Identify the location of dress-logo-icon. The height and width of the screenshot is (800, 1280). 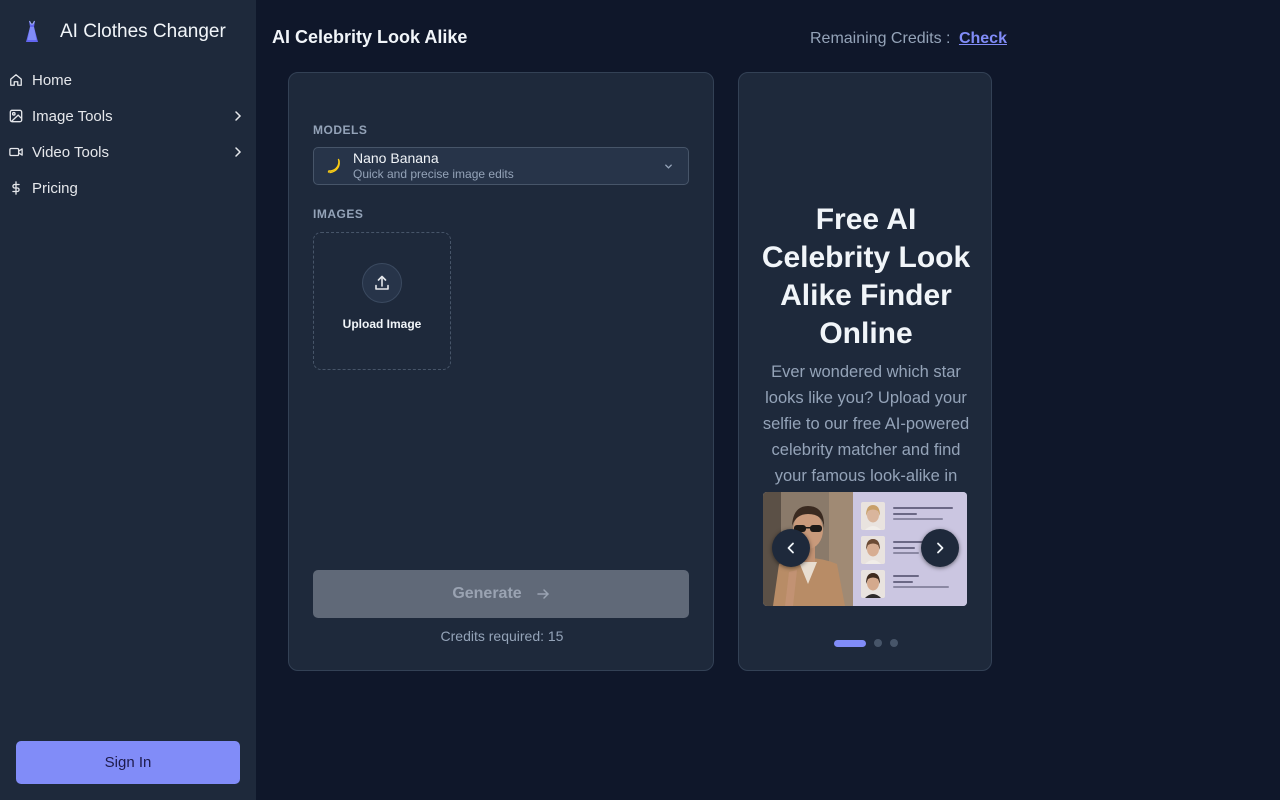
(32, 31).